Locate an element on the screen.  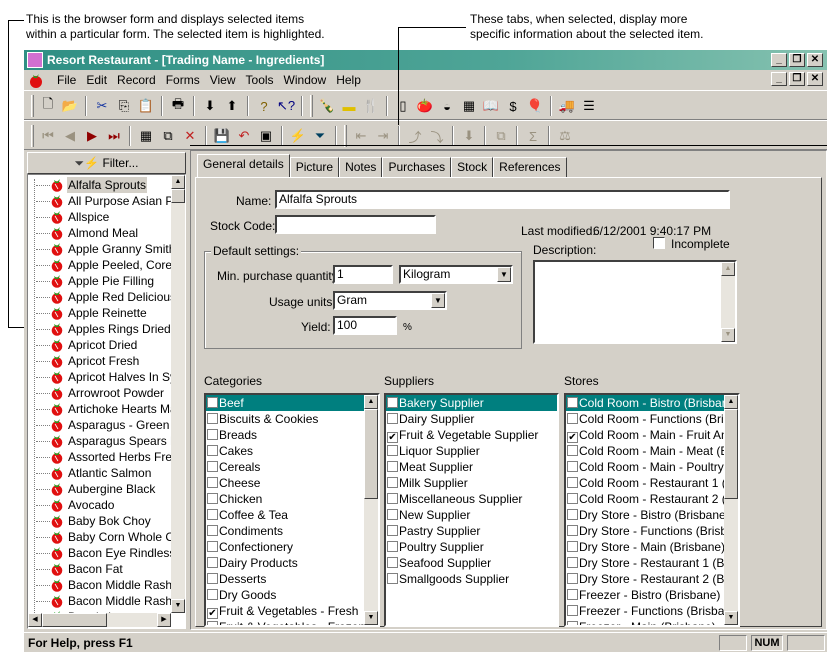
paste-button: 📋 is located at coordinates (146, 106).